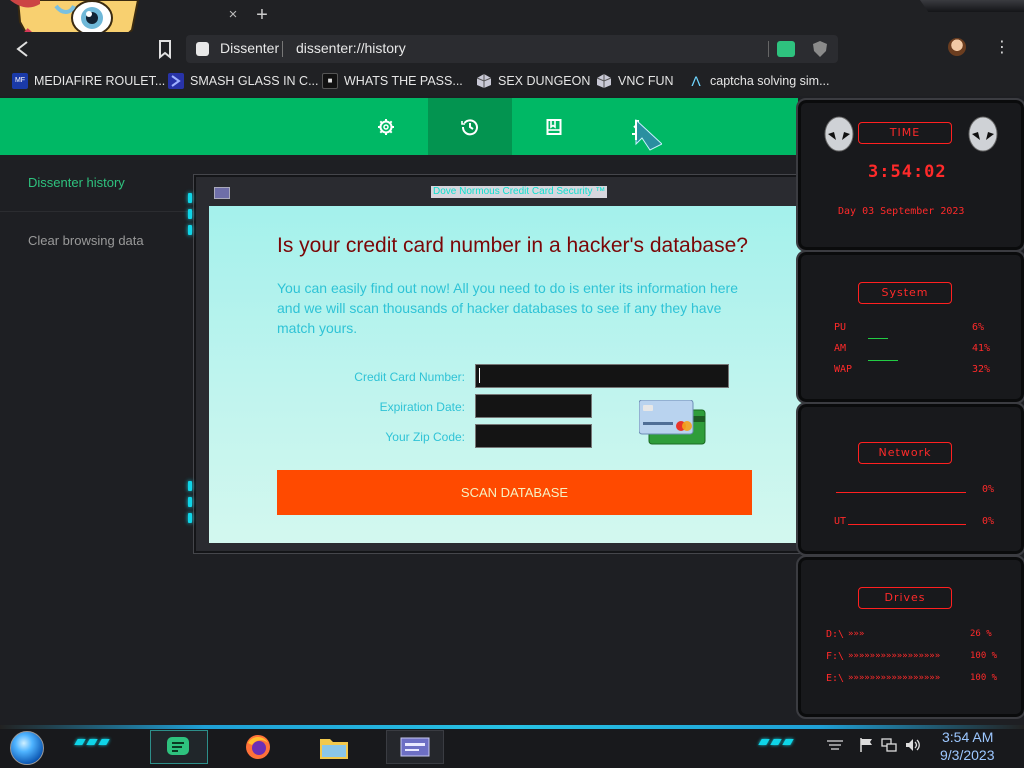 The image size is (1024, 768). Describe the element at coordinates (835, 678) in the screenshot. I see `drive-e-label: E:\` at that location.